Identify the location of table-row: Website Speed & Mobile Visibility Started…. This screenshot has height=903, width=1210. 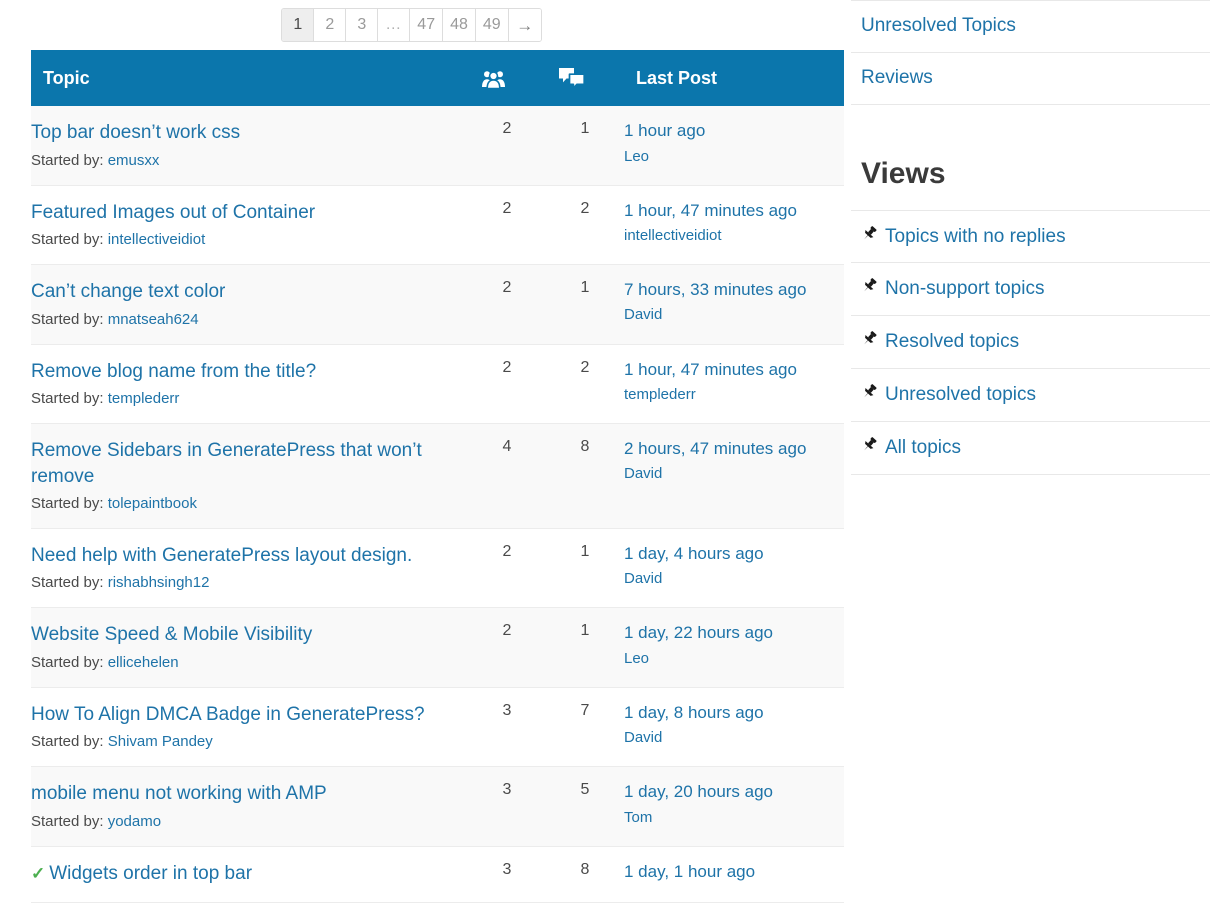
(437, 647).